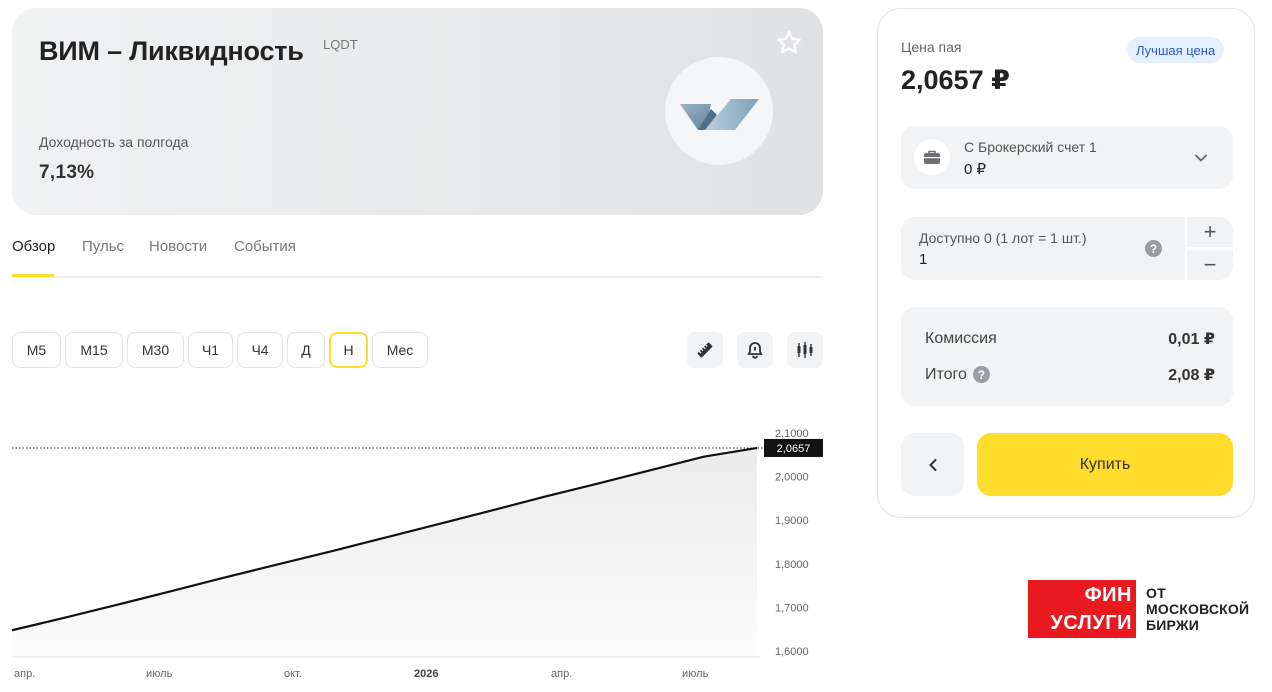  Describe the element at coordinates (33, 275) in the screenshot. I see `active-tab-indicator` at that location.